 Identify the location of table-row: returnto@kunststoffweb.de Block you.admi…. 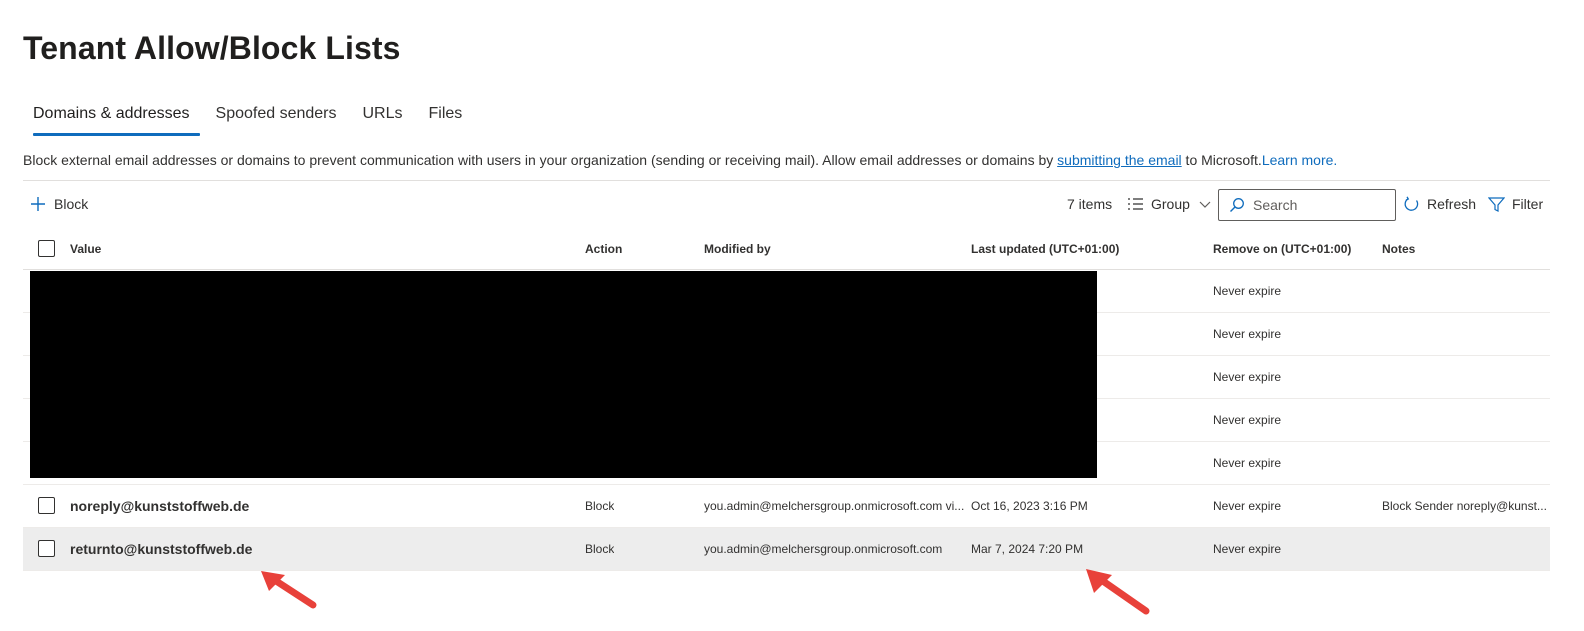
(786, 549).